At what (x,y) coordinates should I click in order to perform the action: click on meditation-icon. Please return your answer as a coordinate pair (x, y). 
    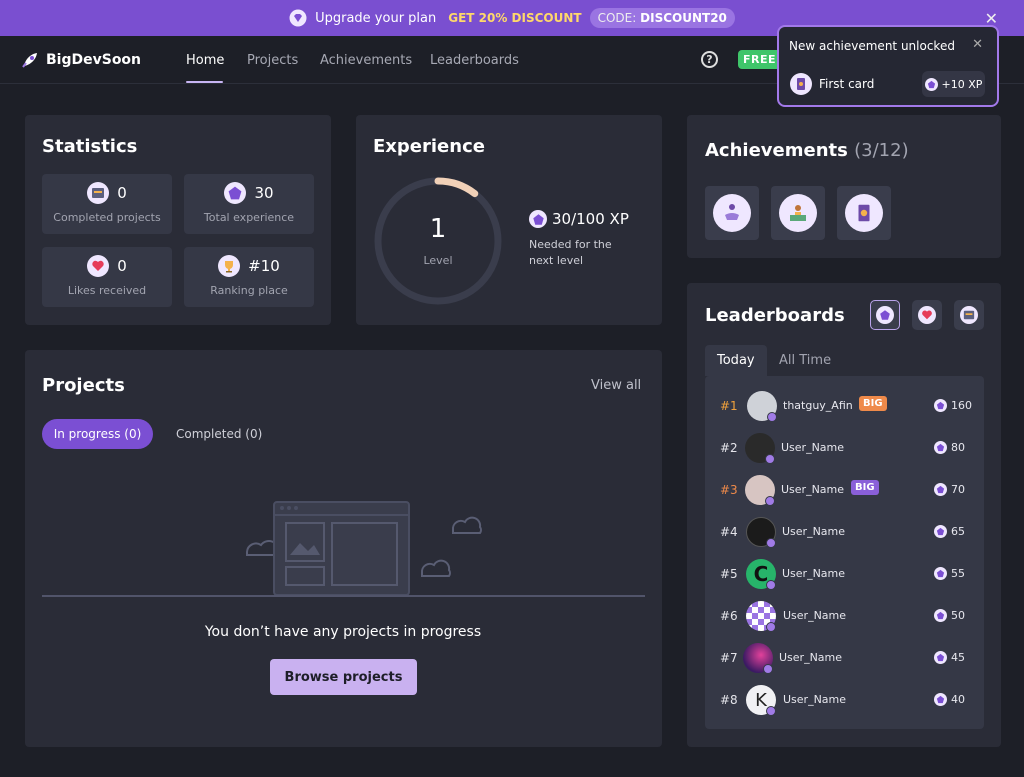
    Looking at the image, I should click on (732, 213).